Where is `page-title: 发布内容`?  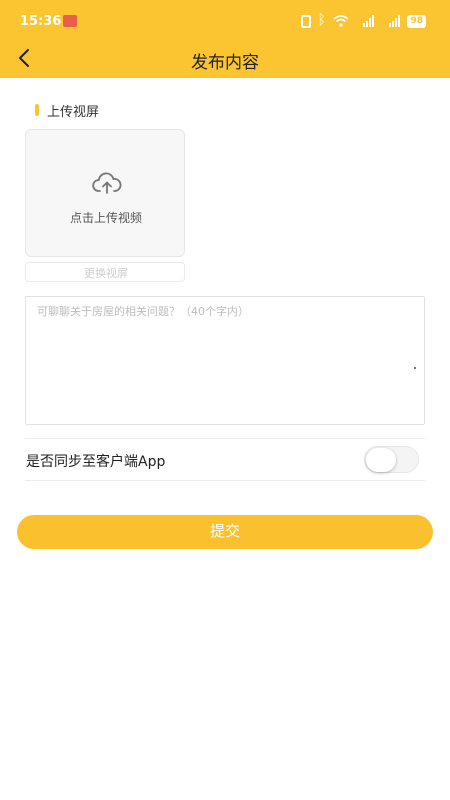 page-title: 发布内容 is located at coordinates (225, 63).